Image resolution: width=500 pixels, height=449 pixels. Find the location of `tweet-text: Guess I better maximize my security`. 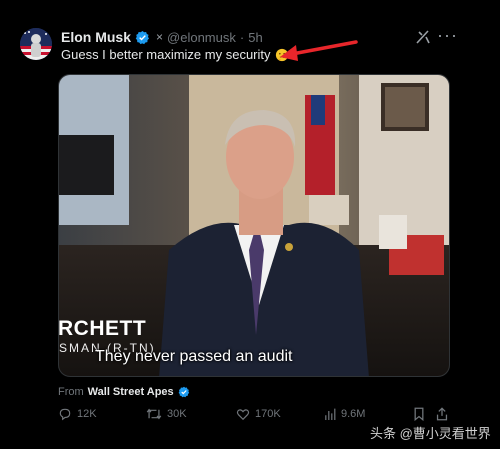

tweet-text: Guess I better maximize my security is located at coordinates (175, 54).